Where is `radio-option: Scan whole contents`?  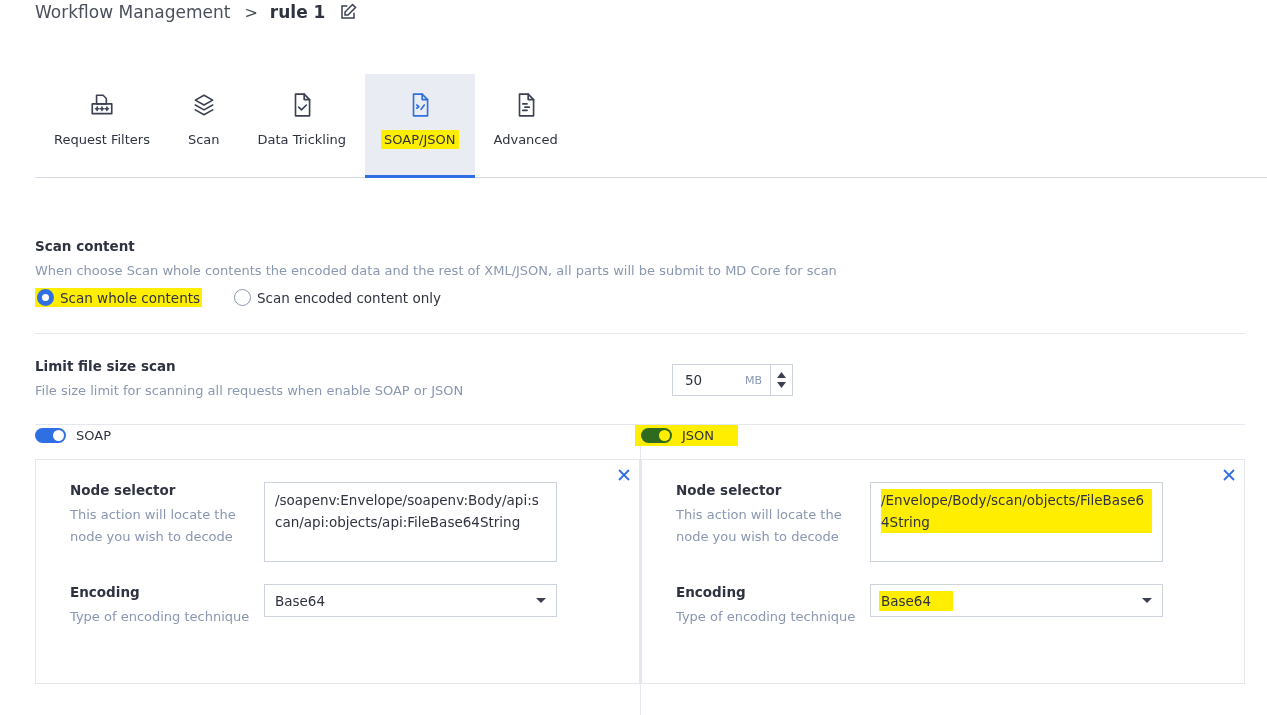
radio-option: Scan whole contents is located at coordinates (119, 297).